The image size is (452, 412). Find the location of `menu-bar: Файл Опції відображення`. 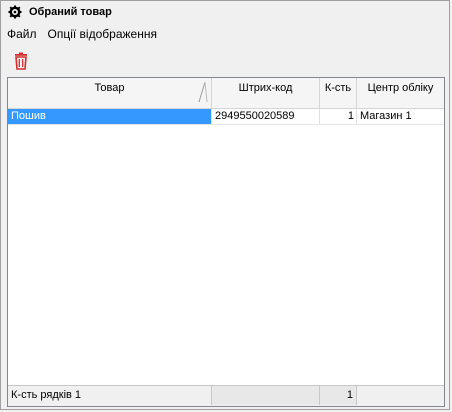

menu-bar: Файл Опції відображення is located at coordinates (81, 34).